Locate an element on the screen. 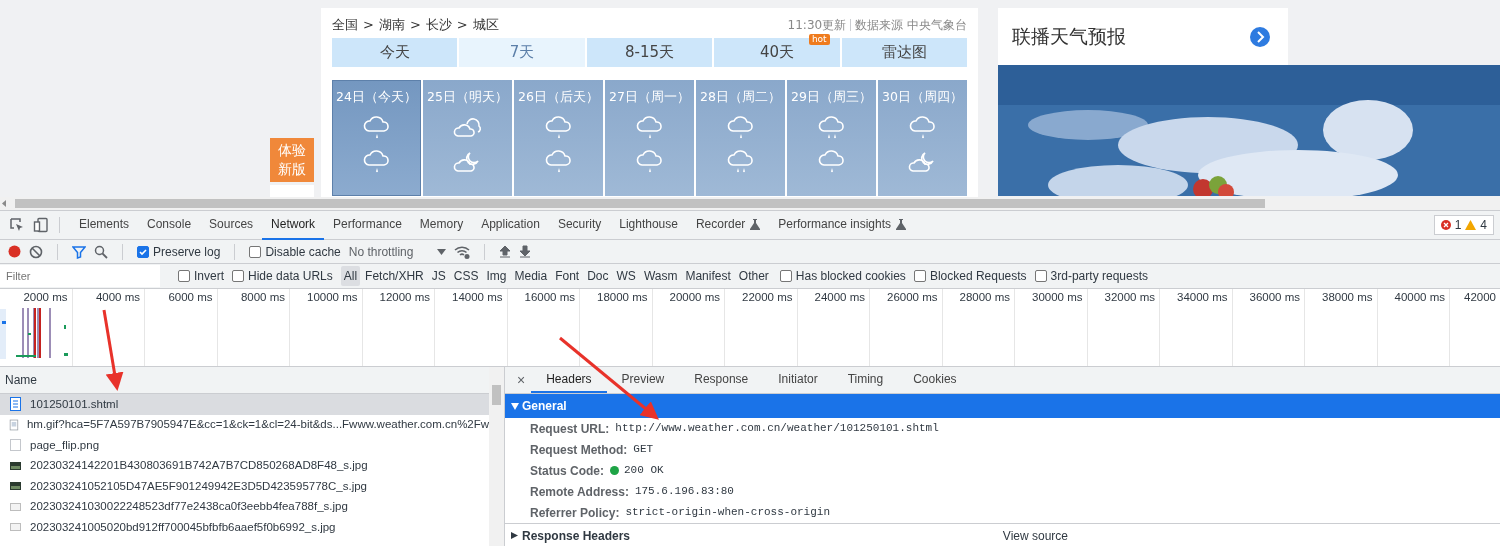 Image resolution: width=1500 pixels, height=546 pixels. panel-tab: Performance insights is located at coordinates (842, 225).